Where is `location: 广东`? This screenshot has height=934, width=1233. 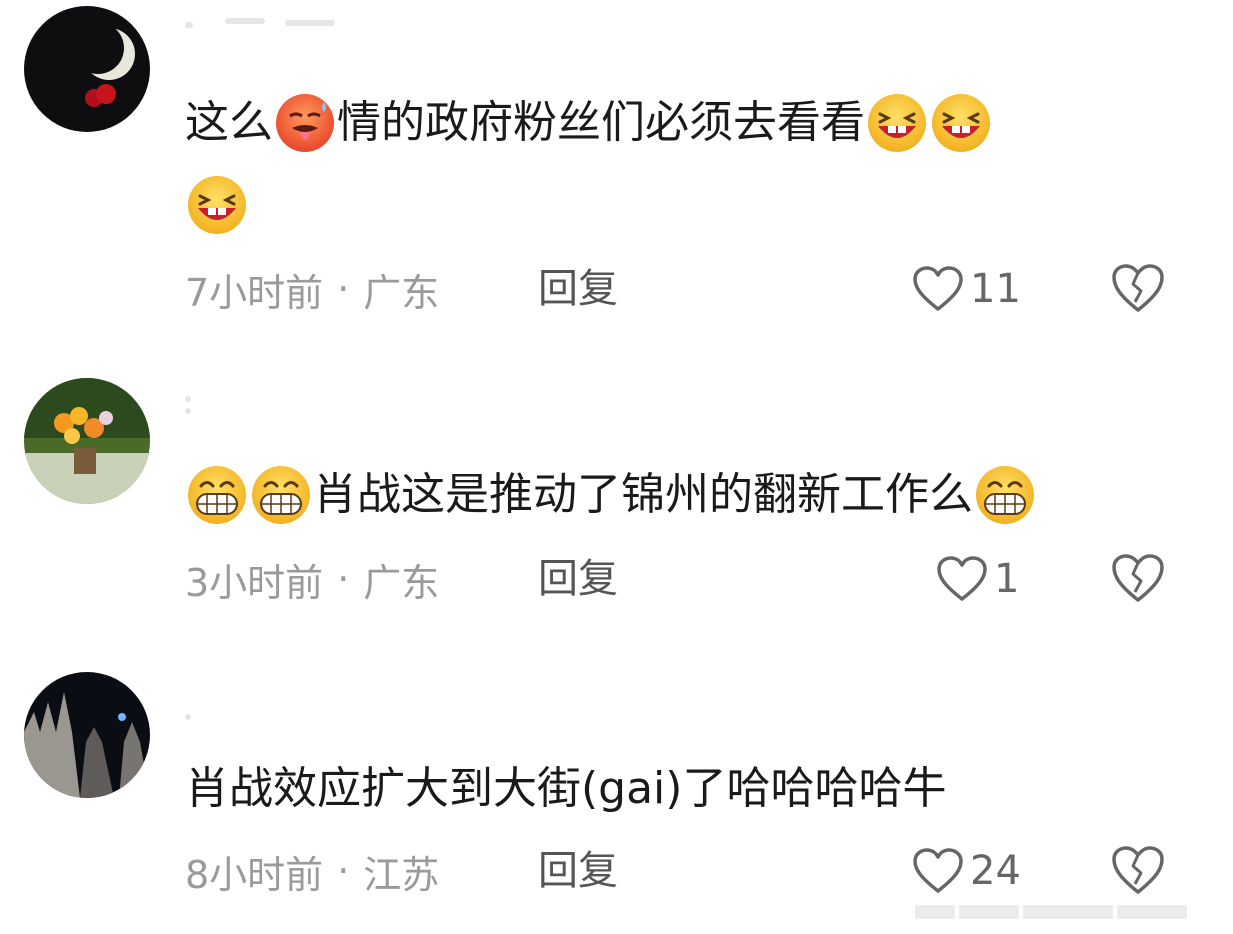 location: 广东 is located at coordinates (401, 582).